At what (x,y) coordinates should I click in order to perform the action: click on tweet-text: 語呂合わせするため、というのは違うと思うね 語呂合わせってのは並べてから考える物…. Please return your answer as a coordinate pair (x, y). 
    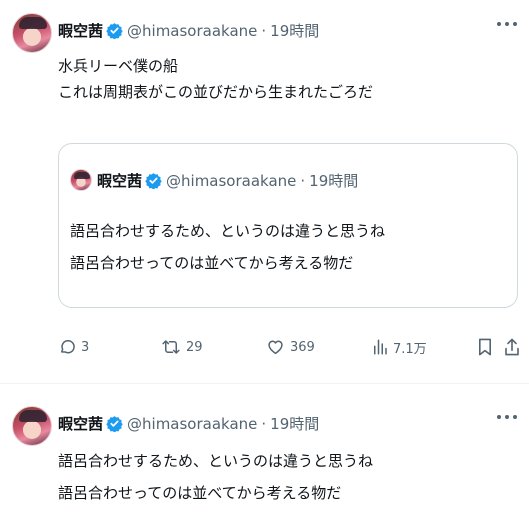
    Looking at the image, I should click on (215, 477).